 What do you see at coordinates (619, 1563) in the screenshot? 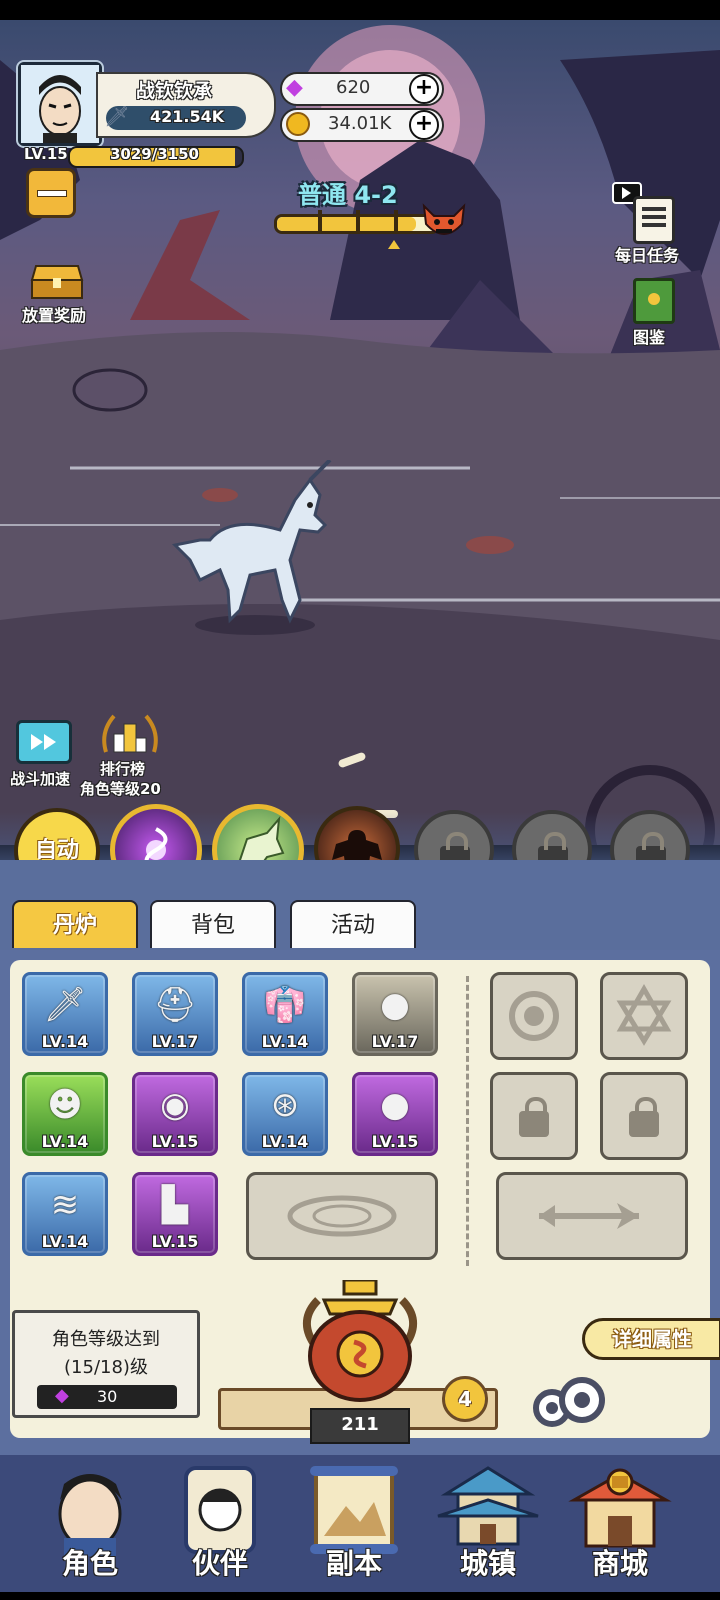
I see `nav-shop-label: 商城` at bounding box center [619, 1563].